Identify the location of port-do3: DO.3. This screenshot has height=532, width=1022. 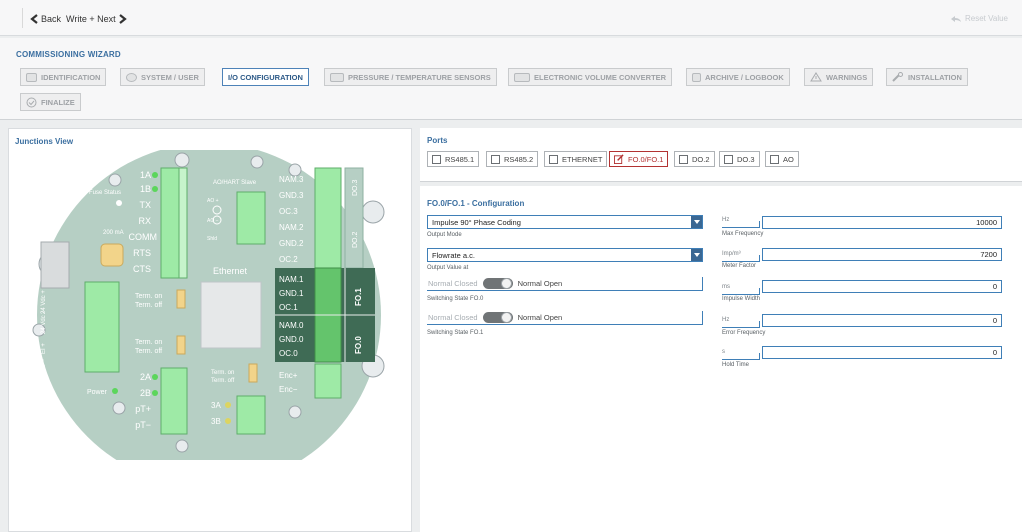
(739, 159).